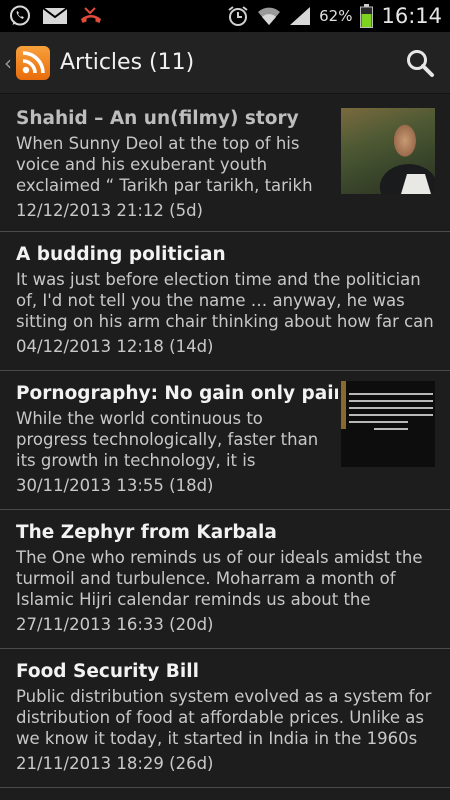  I want to click on clock: 16:14, so click(411, 16).